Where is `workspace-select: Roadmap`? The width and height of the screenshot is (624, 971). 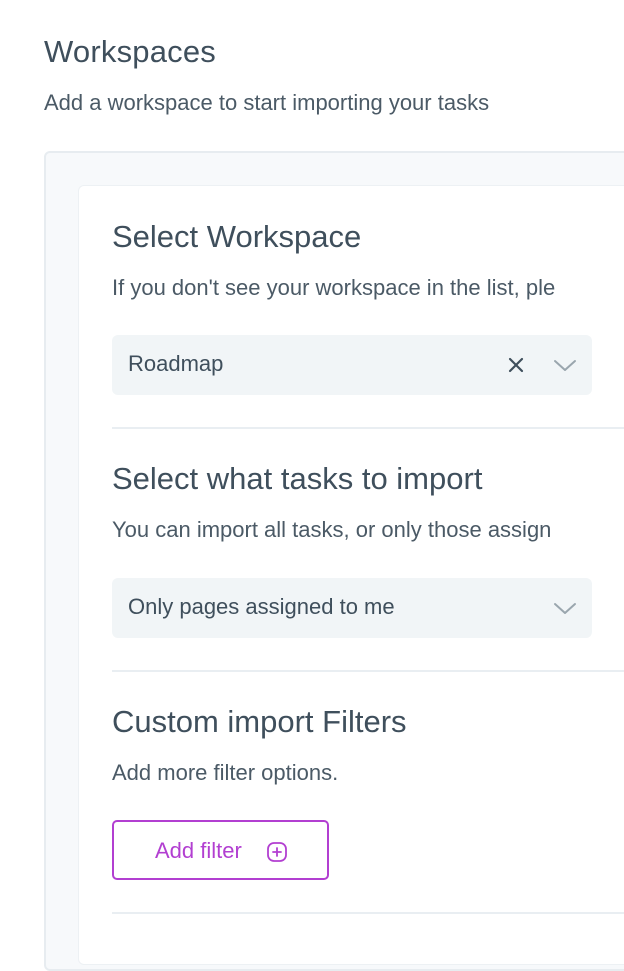
workspace-select: Roadmap is located at coordinates (352, 365).